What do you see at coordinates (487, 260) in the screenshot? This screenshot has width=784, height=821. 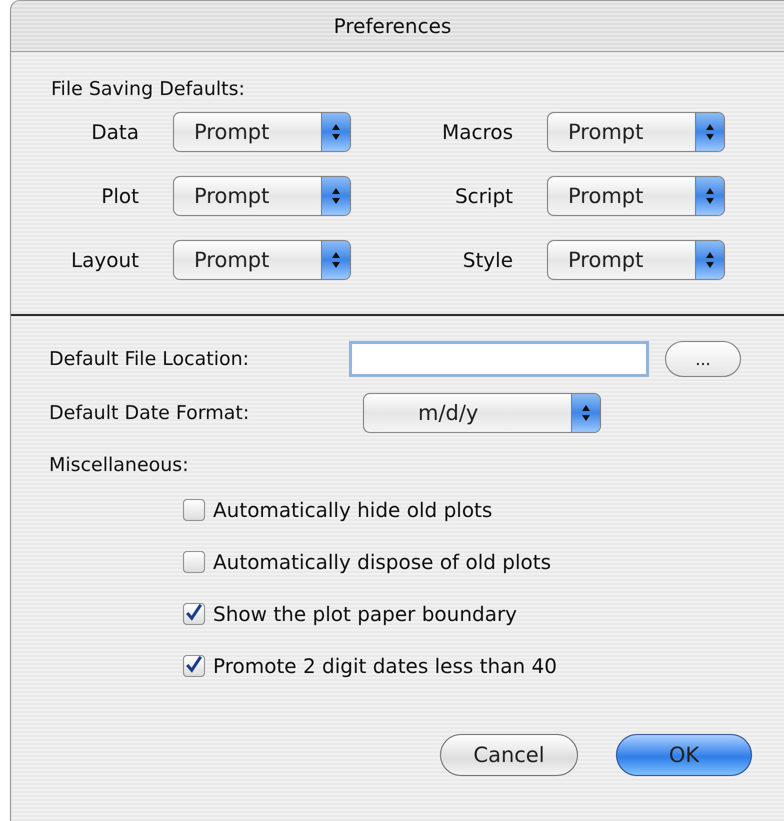 I see `field-label: Style` at bounding box center [487, 260].